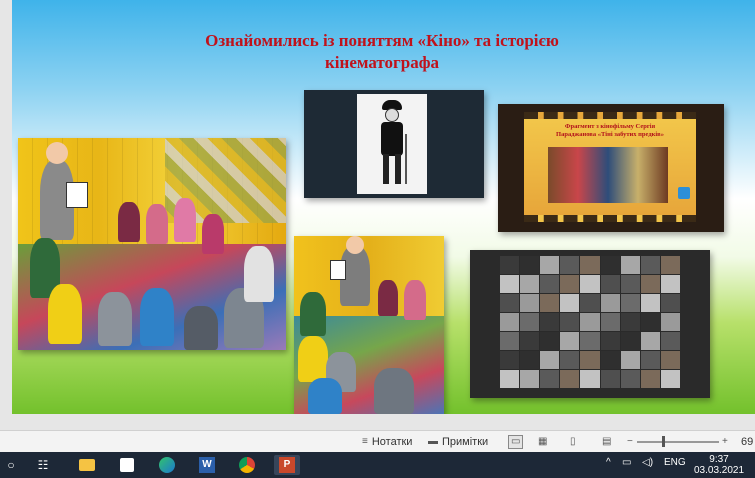 This screenshot has height=478, width=755. What do you see at coordinates (377, 465) in the screenshot?
I see `taskbar: ○ ☷ W P ^ ▭ ◁) ENG 9:37 03.03.2021` at bounding box center [377, 465].